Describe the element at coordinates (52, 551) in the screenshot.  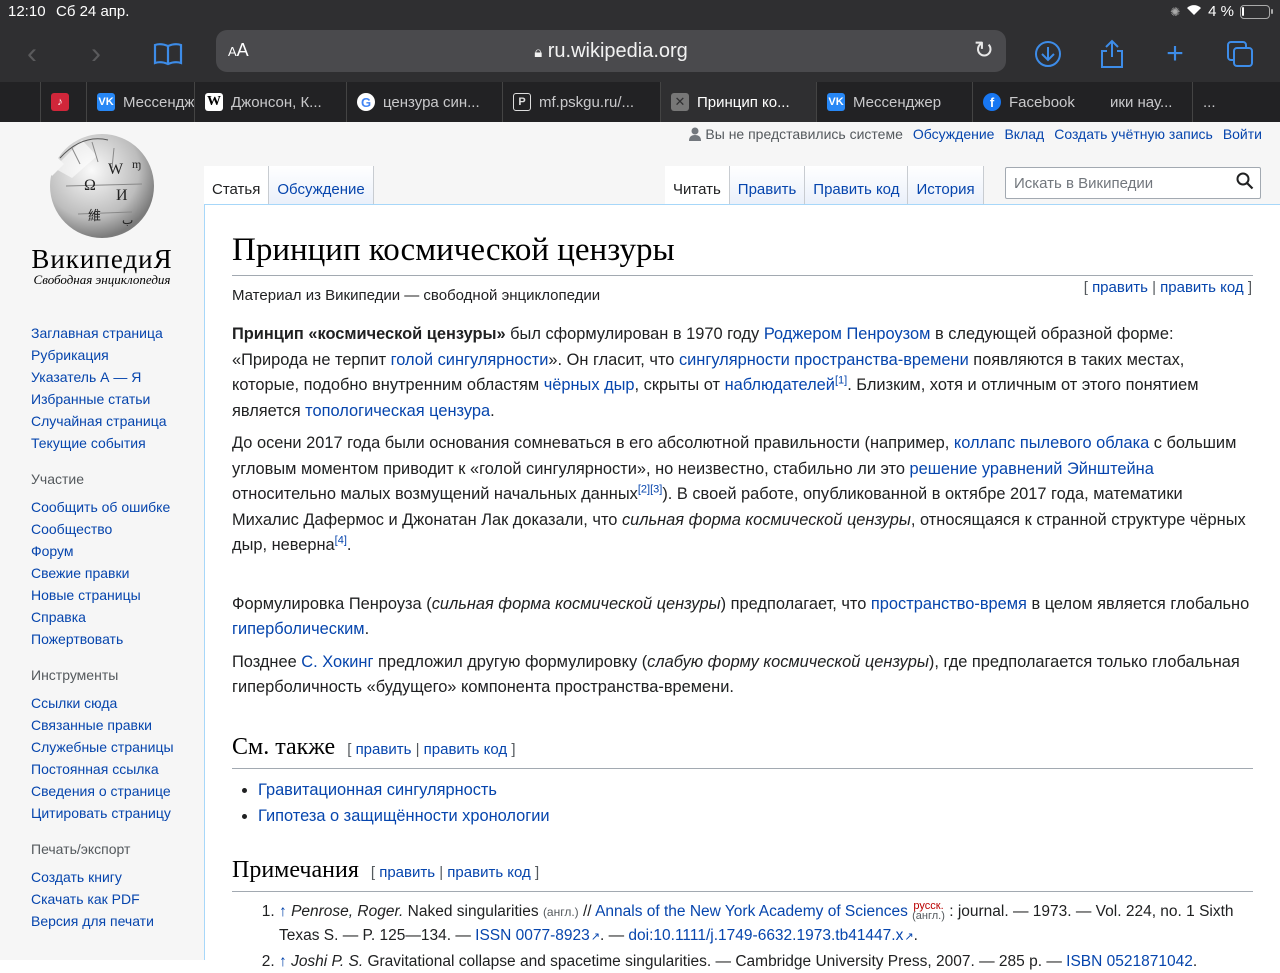
I see `sidebar-item-forum: Форум` at that location.